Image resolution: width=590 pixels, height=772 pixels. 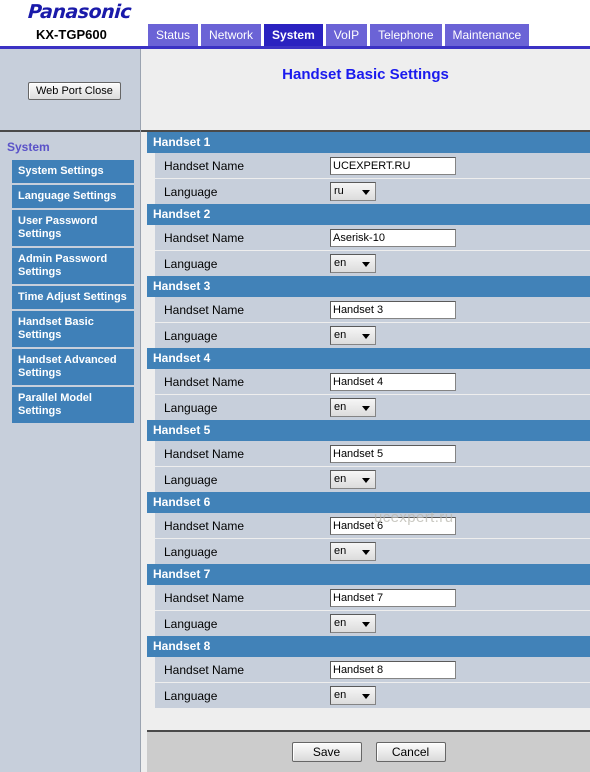 What do you see at coordinates (365, 502) in the screenshot?
I see `handset-section-header: Handset 6` at bounding box center [365, 502].